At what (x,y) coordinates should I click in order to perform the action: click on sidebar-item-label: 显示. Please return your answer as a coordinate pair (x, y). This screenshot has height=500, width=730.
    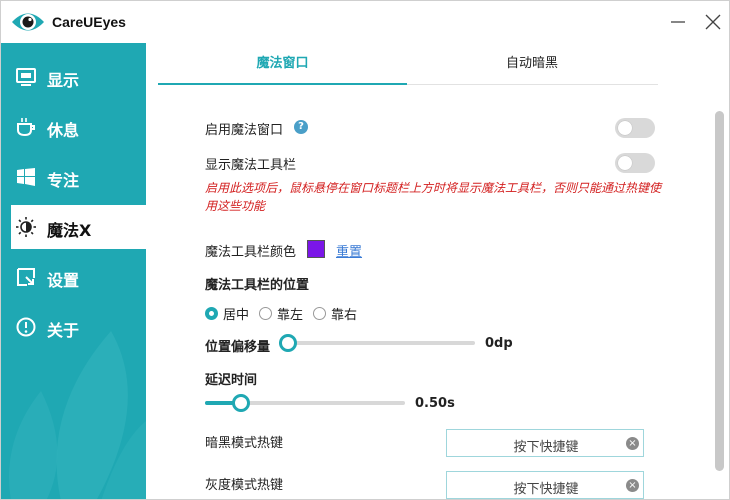
    Looking at the image, I should click on (63, 80).